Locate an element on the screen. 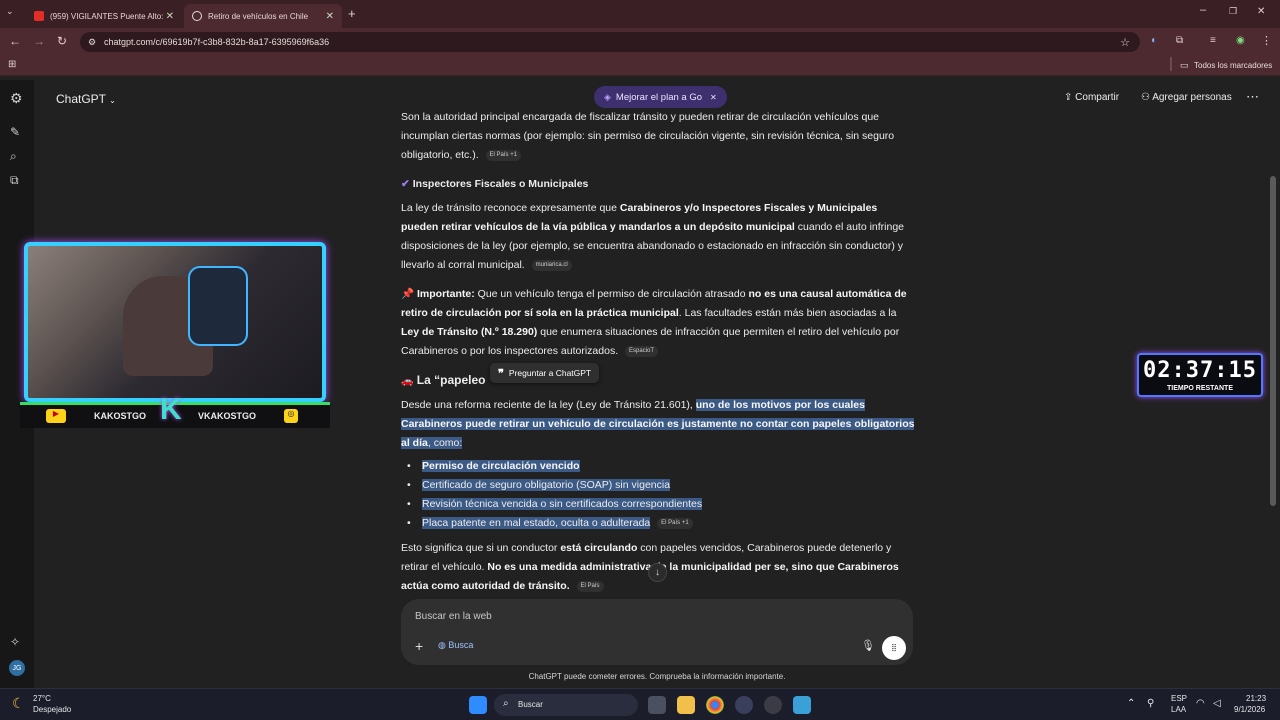 Image resolution: width=1280 pixels, height=720 pixels. tab-vigilantes: (959) VIGILANTES Puente Alto: ✕ is located at coordinates (104, 16).